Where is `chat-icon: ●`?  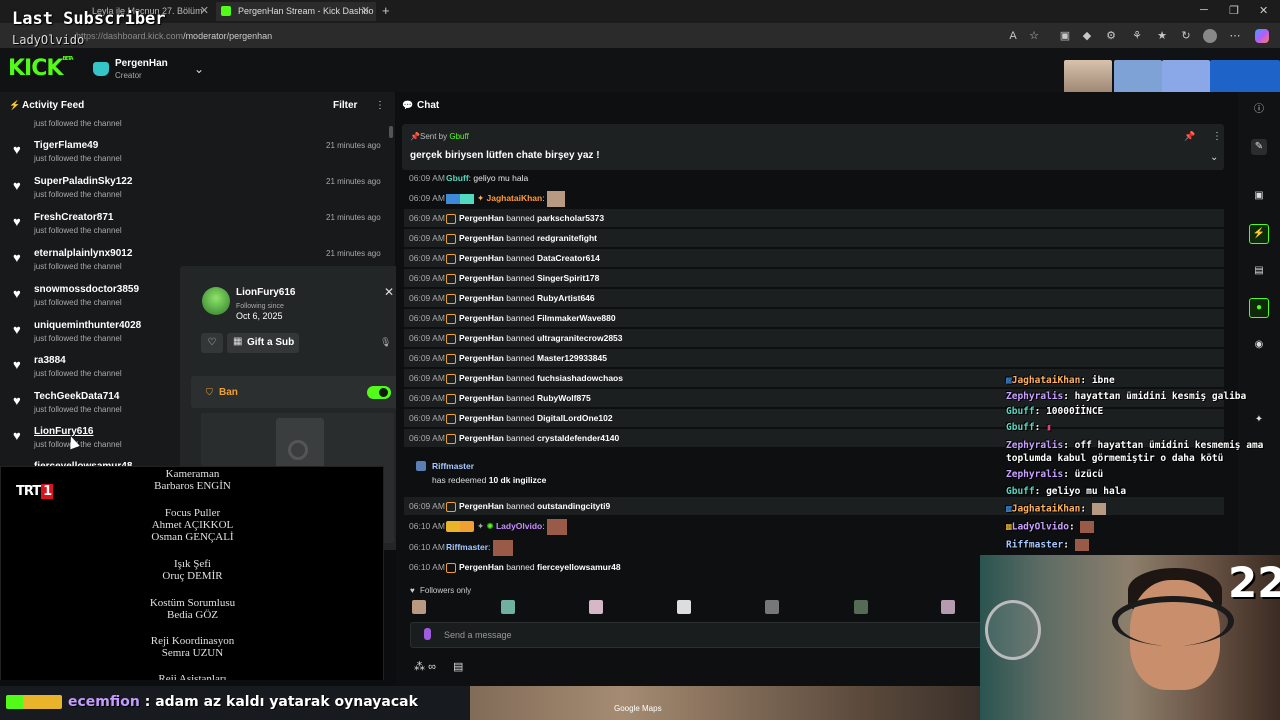 chat-icon: ● is located at coordinates (1259, 308).